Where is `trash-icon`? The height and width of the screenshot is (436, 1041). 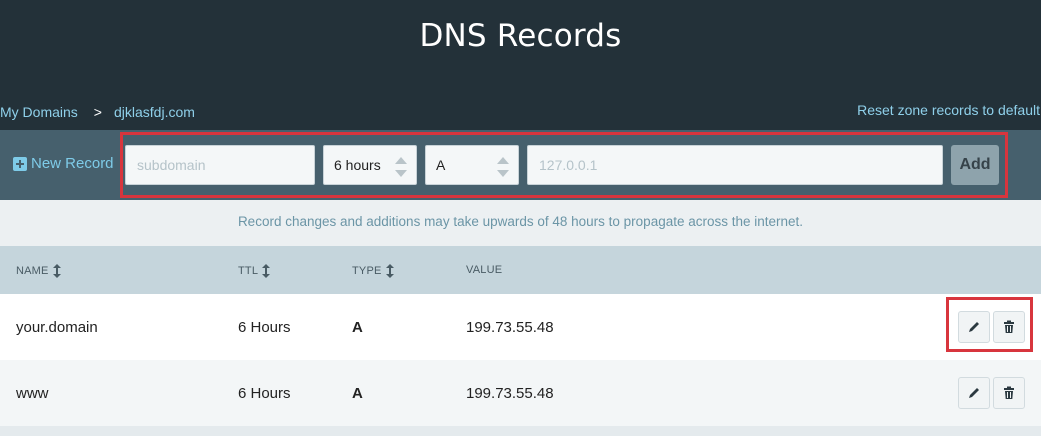 trash-icon is located at coordinates (1009, 392).